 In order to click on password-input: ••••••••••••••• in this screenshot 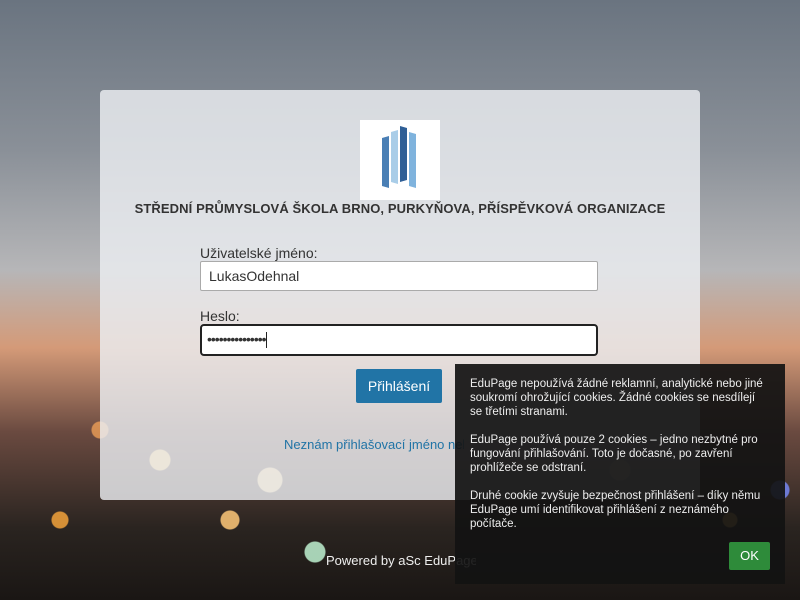, I will do `click(399, 340)`.